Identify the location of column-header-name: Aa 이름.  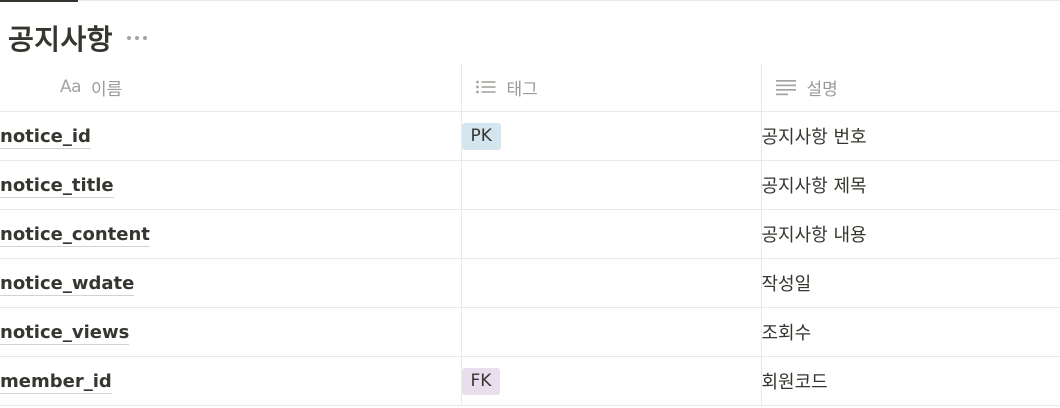
(230, 87).